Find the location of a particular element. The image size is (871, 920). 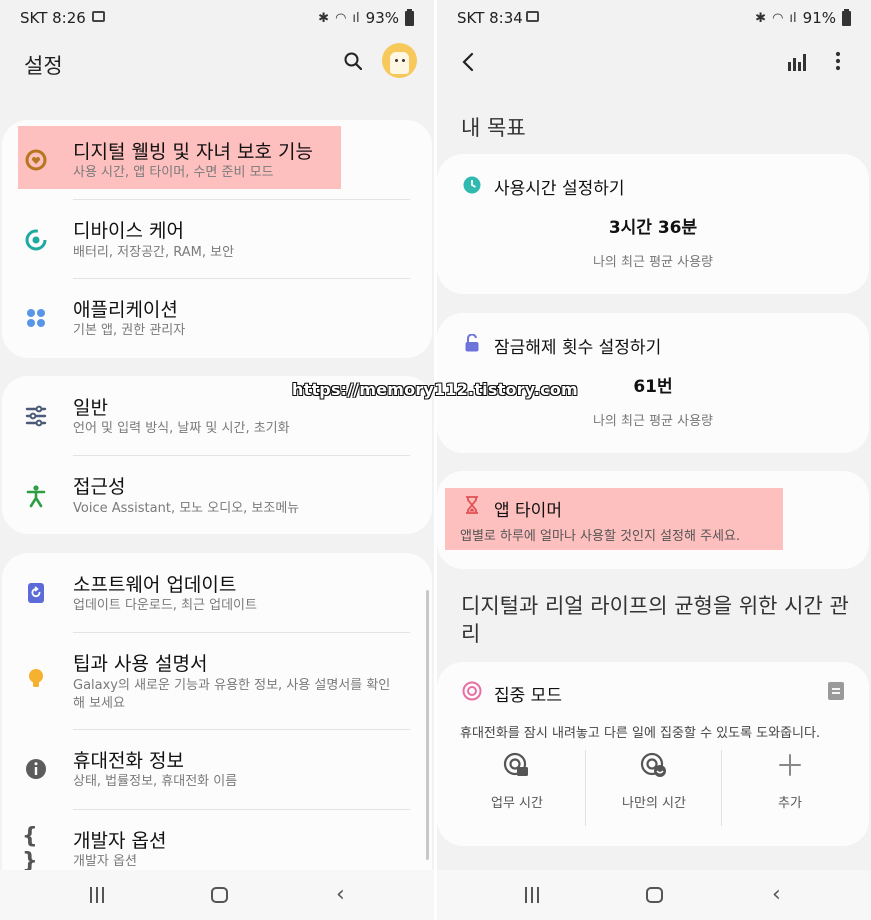

more-options-icon is located at coordinates (838, 61).